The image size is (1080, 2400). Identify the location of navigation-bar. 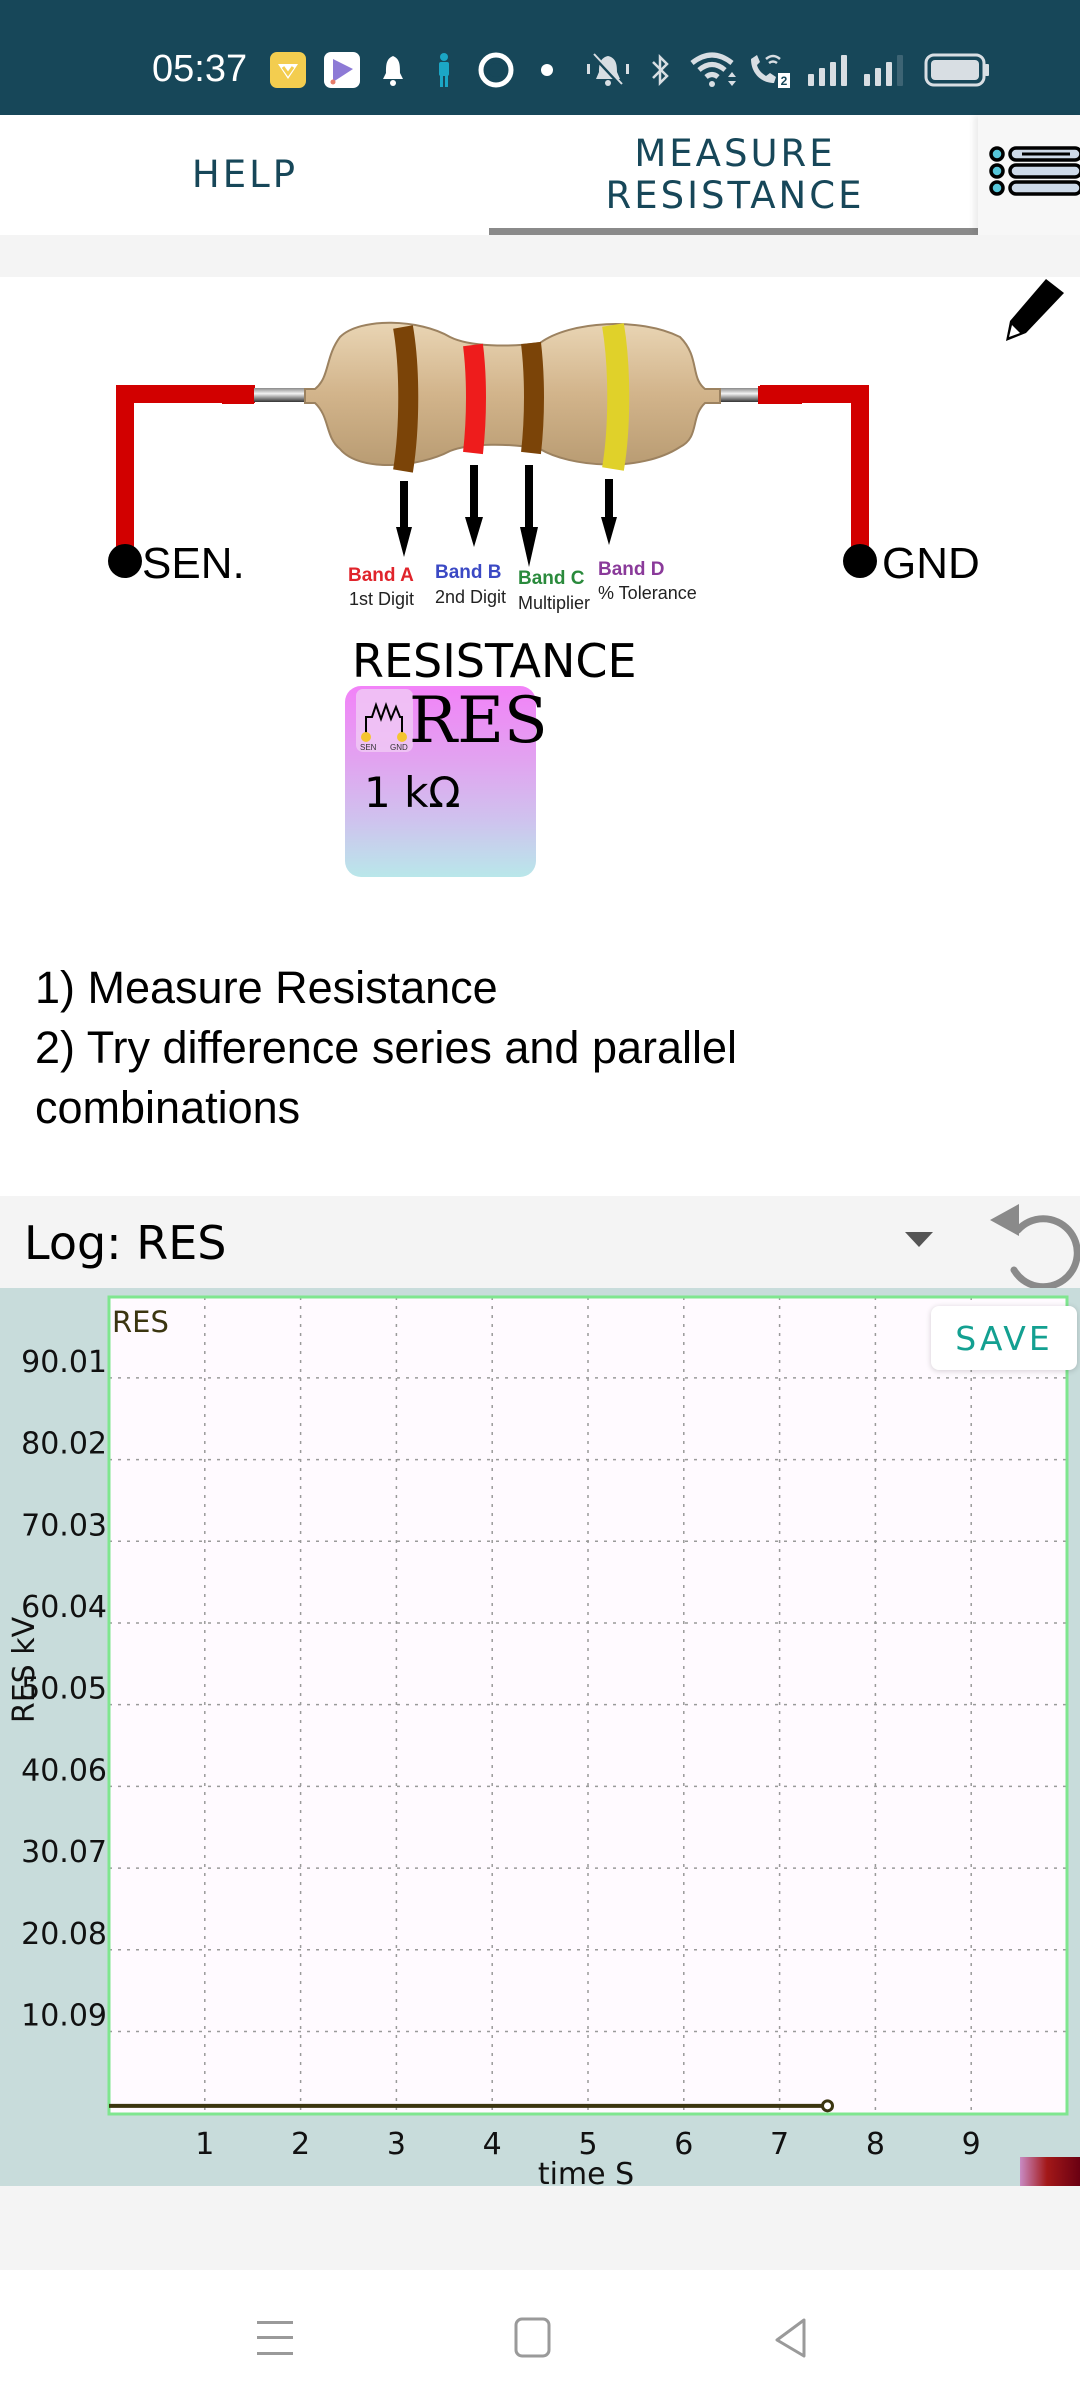
(540, 2335).